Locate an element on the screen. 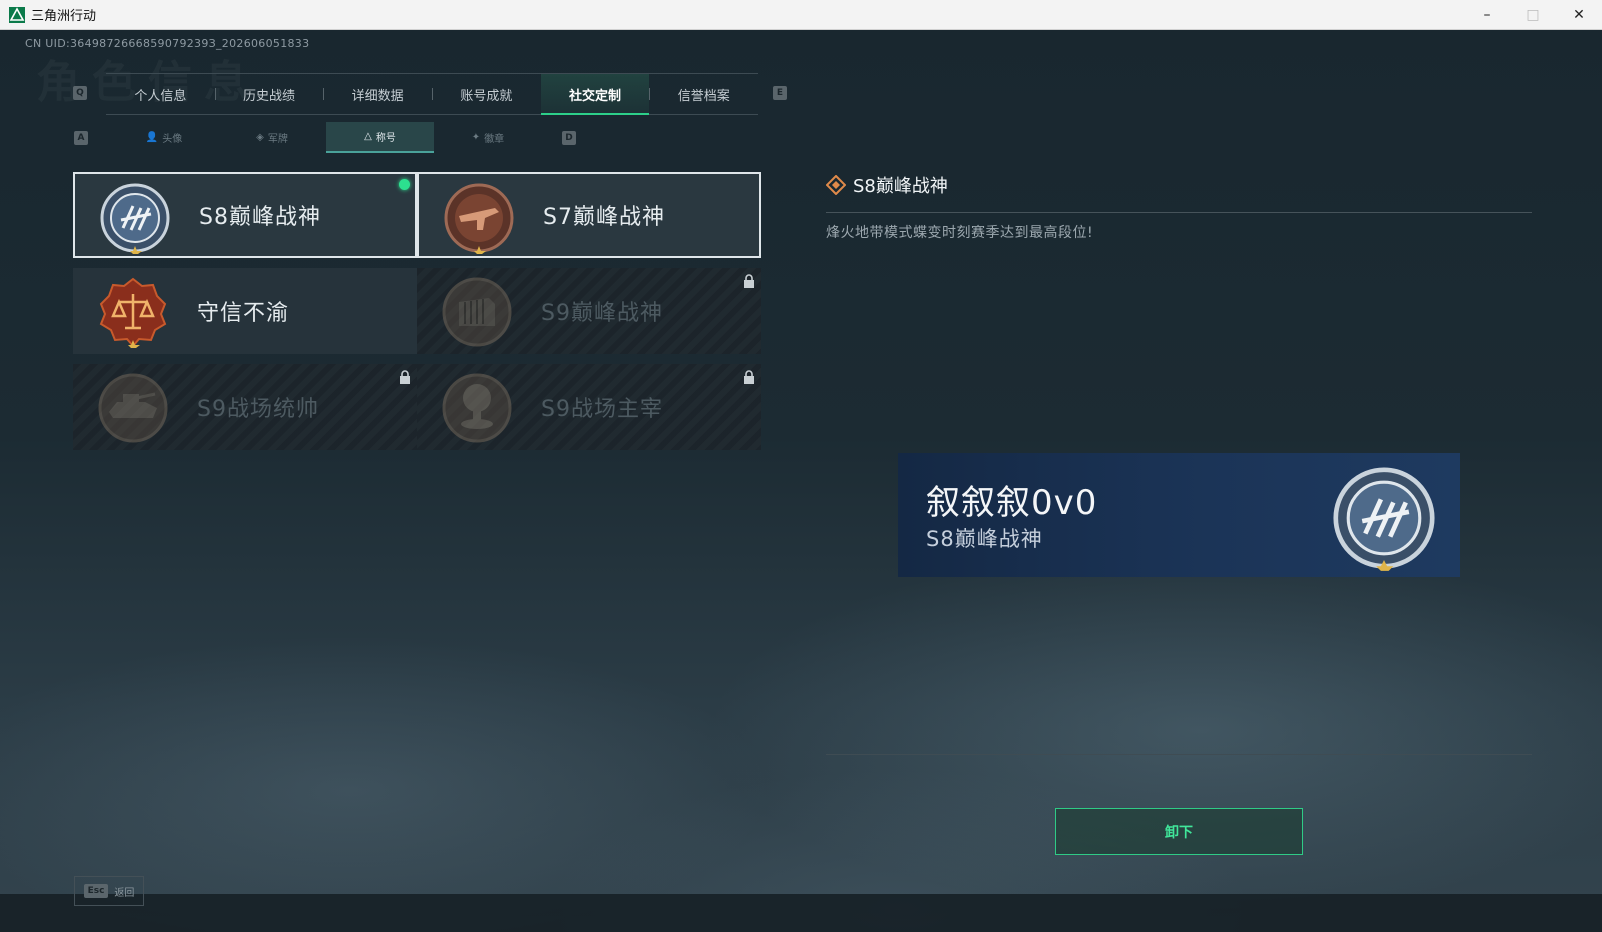  subtab-title-label: 称号 is located at coordinates (385, 138).